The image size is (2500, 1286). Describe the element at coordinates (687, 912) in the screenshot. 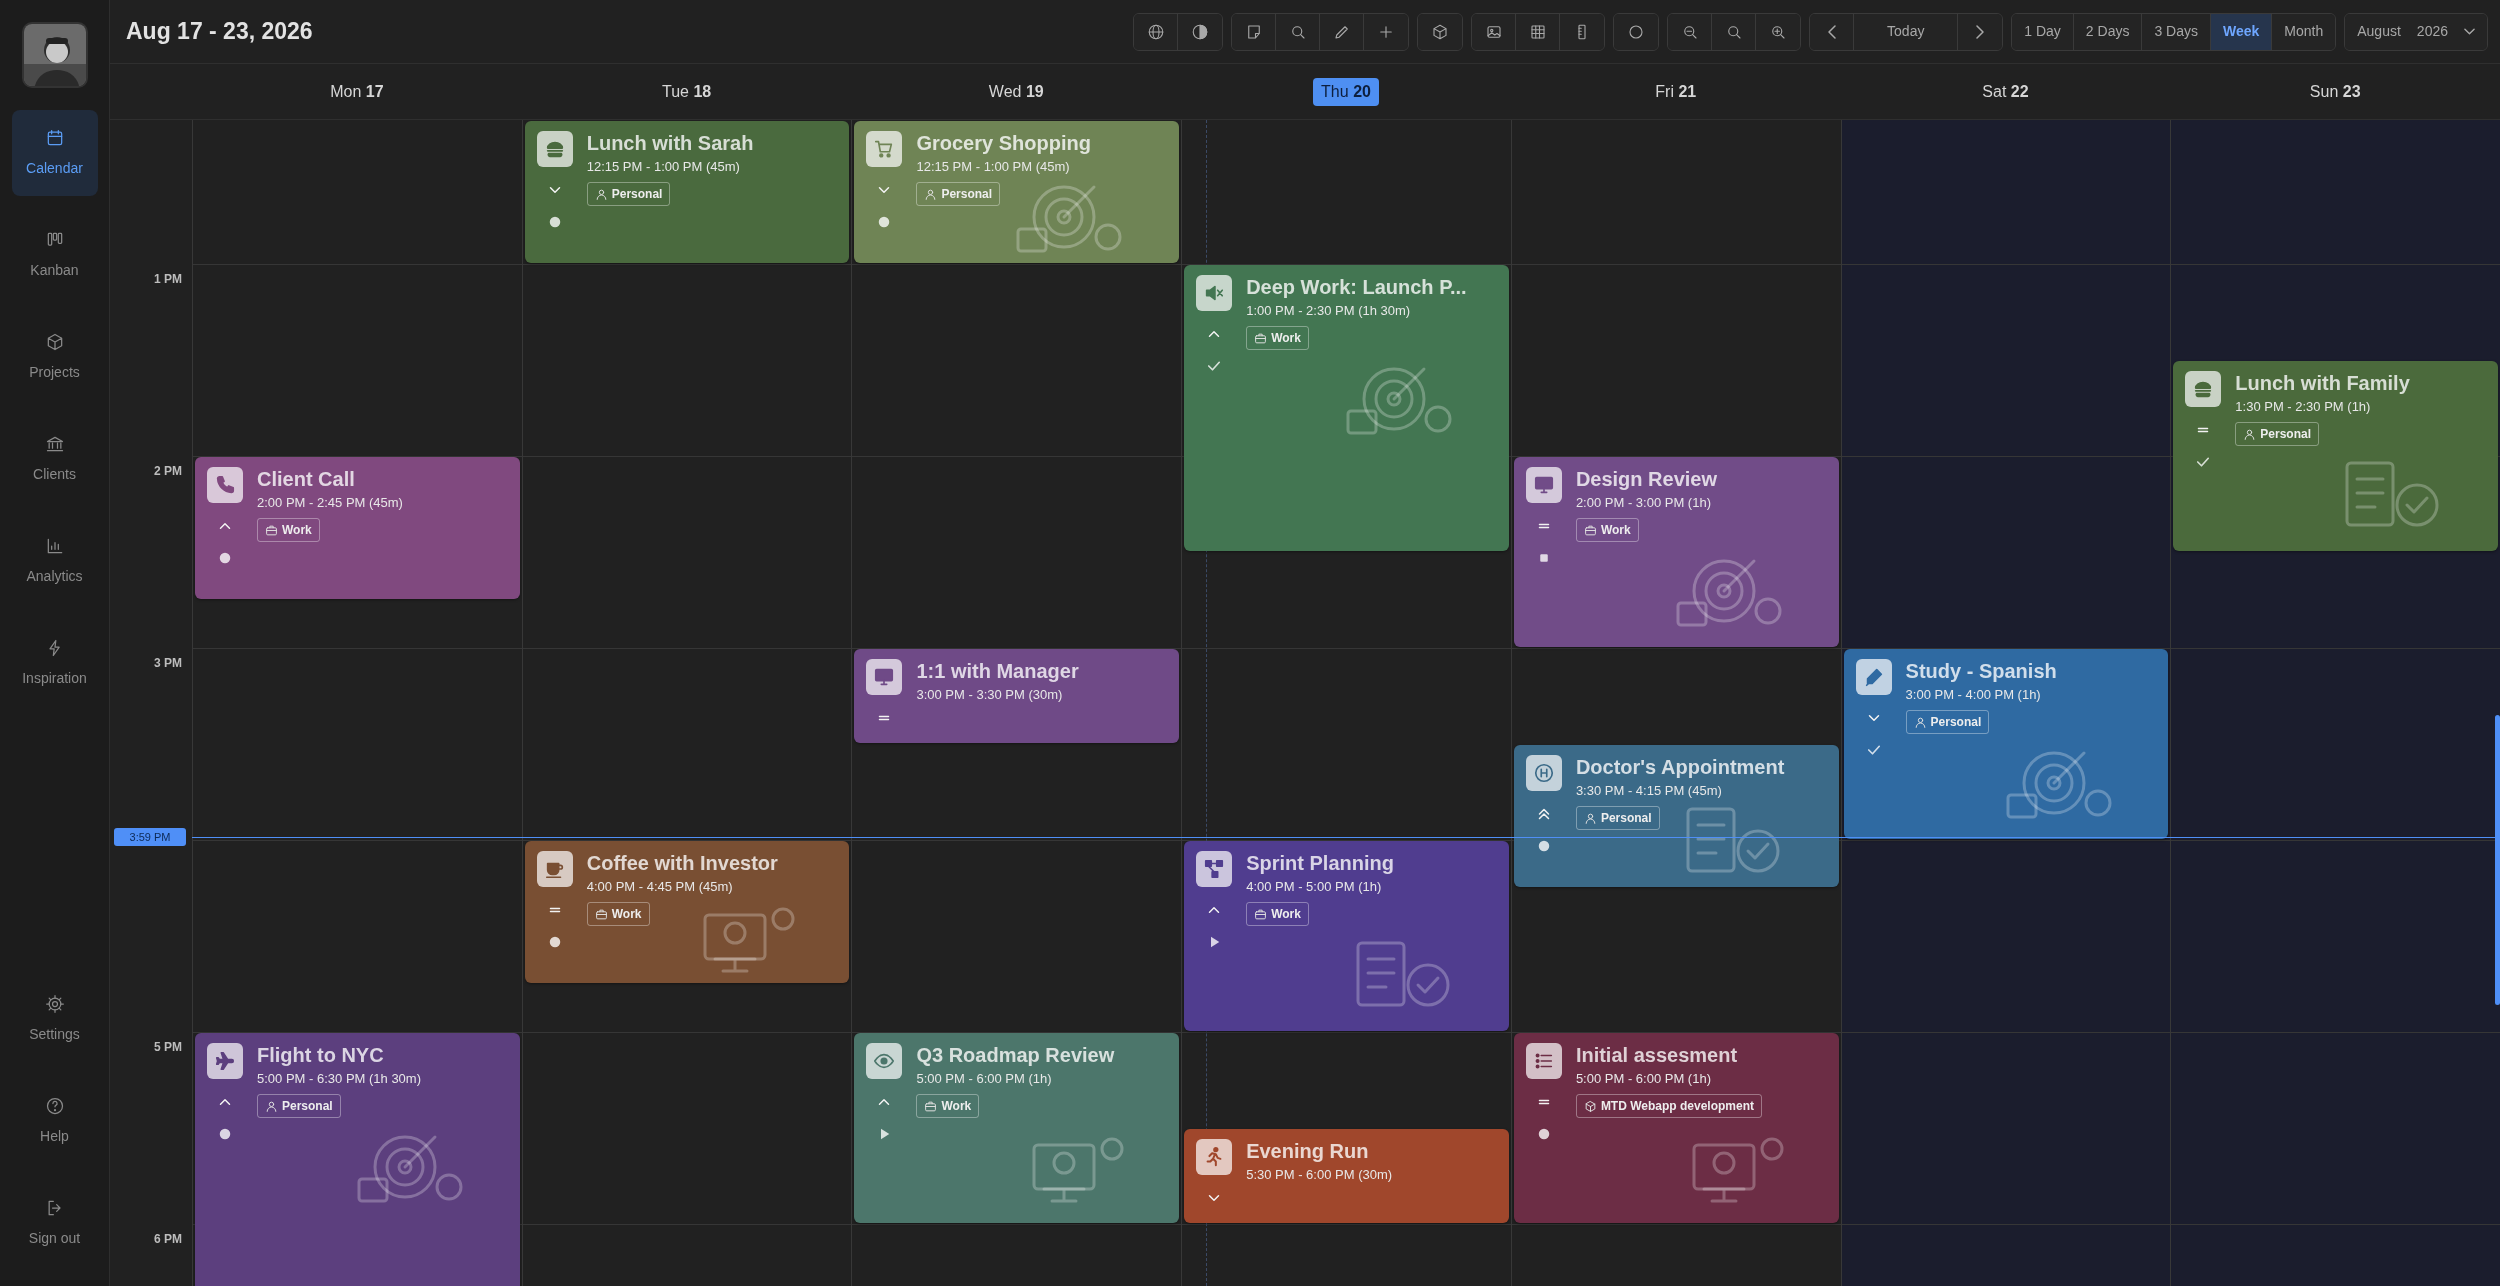

I see `event-card: Coffee with Investor 4:00 PM - 4:45 PM (45m) Work` at that location.